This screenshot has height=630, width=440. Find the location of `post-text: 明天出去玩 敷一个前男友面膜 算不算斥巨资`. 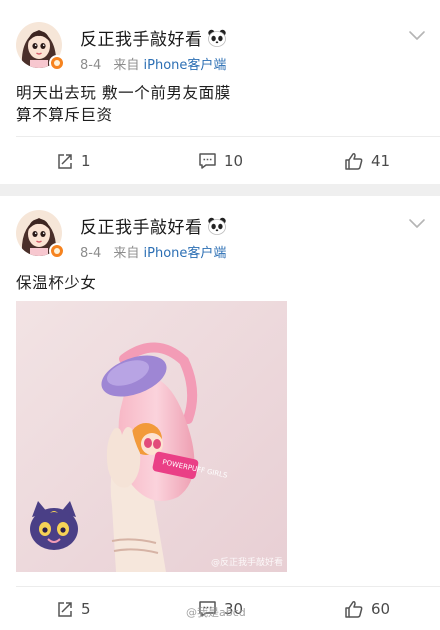

post-text: 明天出去玩 敷一个前男友面膜 算不算斥巨资 is located at coordinates (123, 104).